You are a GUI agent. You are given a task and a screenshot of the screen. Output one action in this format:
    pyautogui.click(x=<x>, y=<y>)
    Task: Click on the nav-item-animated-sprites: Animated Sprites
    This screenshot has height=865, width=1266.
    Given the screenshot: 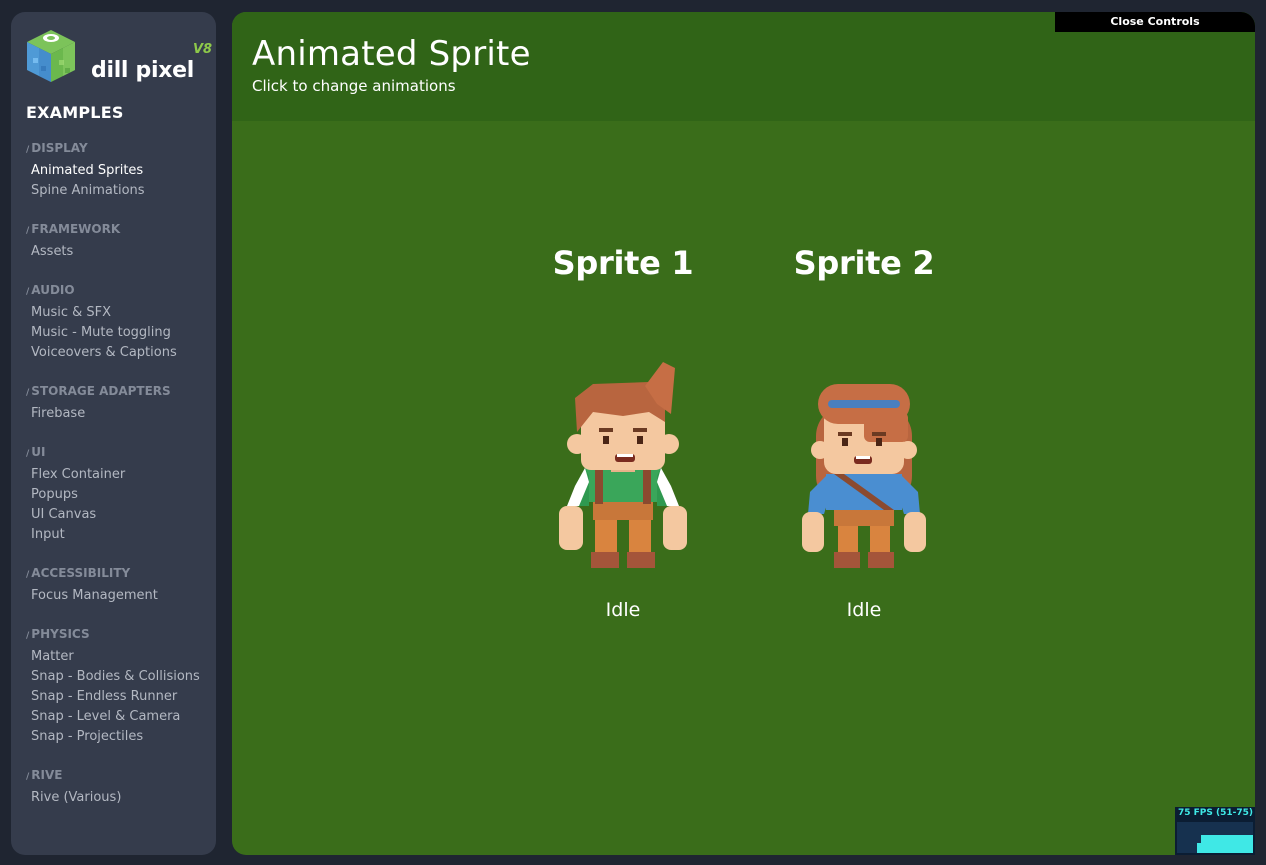 What is the action you would take?
    pyautogui.click(x=118, y=171)
    